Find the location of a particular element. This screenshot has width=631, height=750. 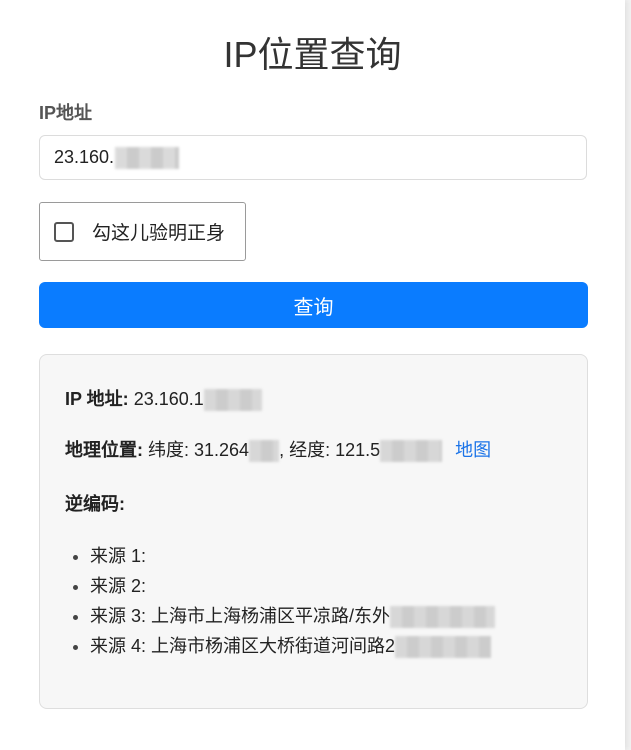

result-ip-label: IP 地址: is located at coordinates (97, 399).